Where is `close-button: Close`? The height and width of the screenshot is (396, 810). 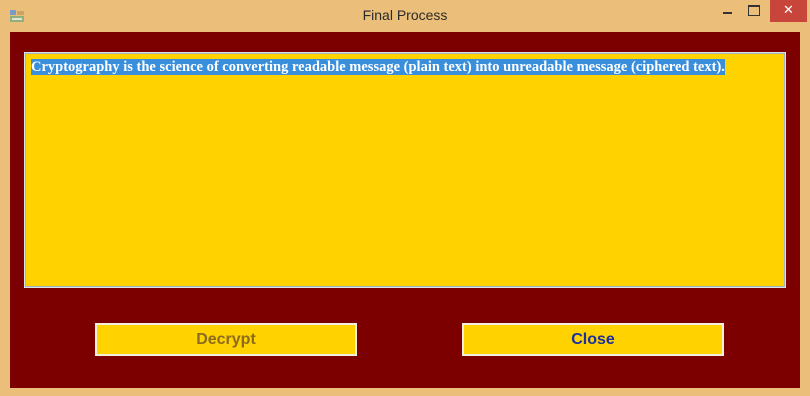 close-button: Close is located at coordinates (593, 339).